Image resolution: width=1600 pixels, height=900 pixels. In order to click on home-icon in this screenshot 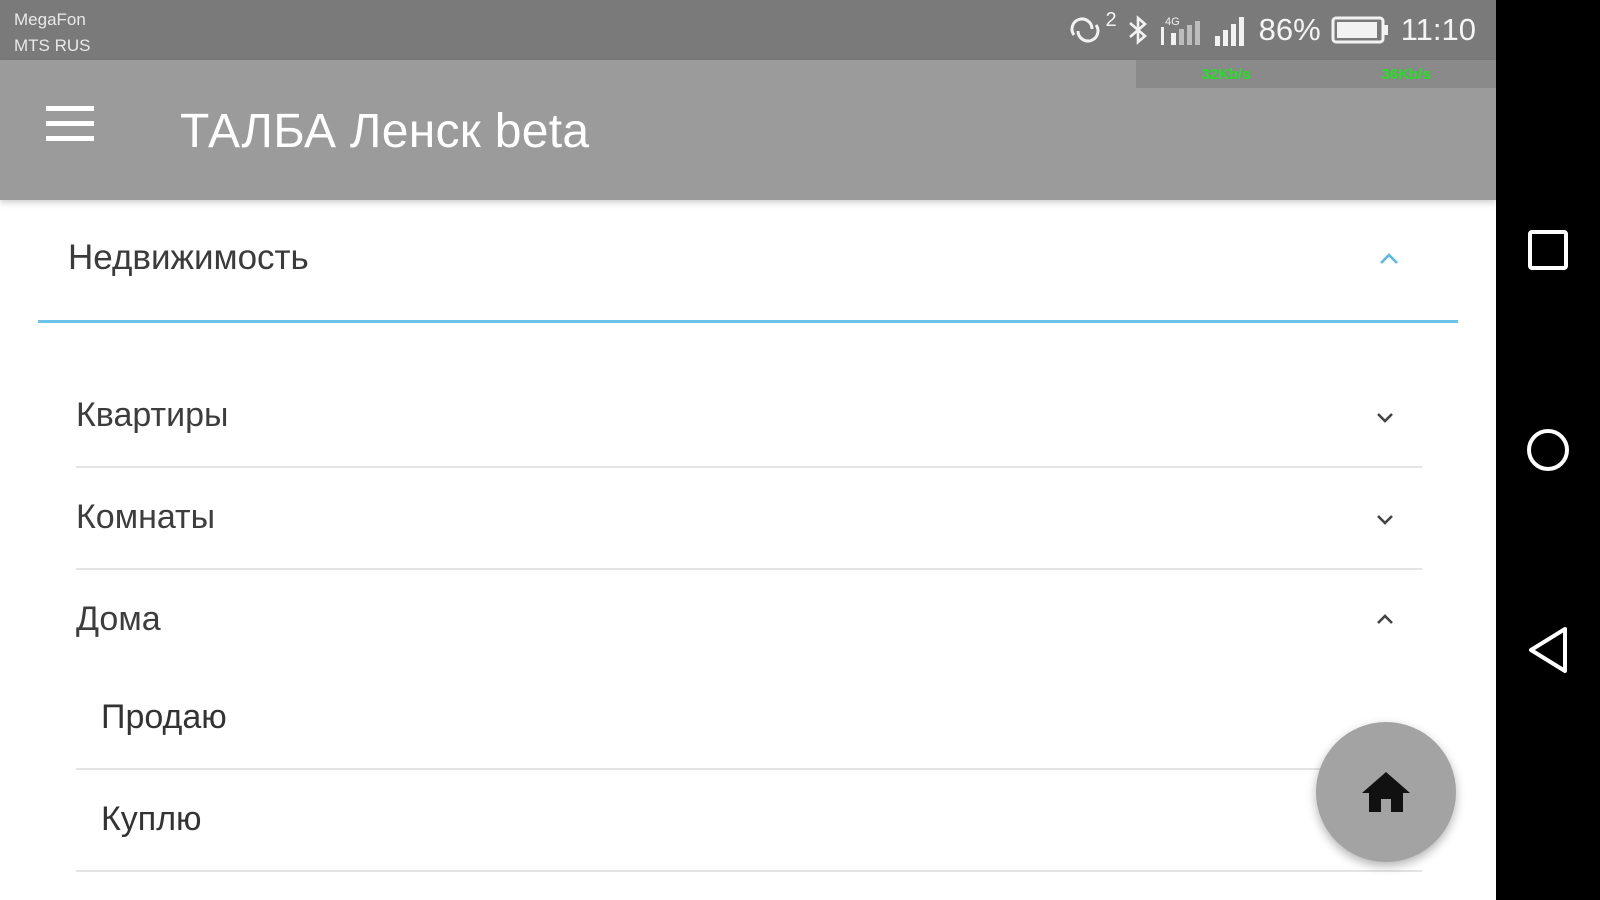, I will do `click(1386, 792)`.